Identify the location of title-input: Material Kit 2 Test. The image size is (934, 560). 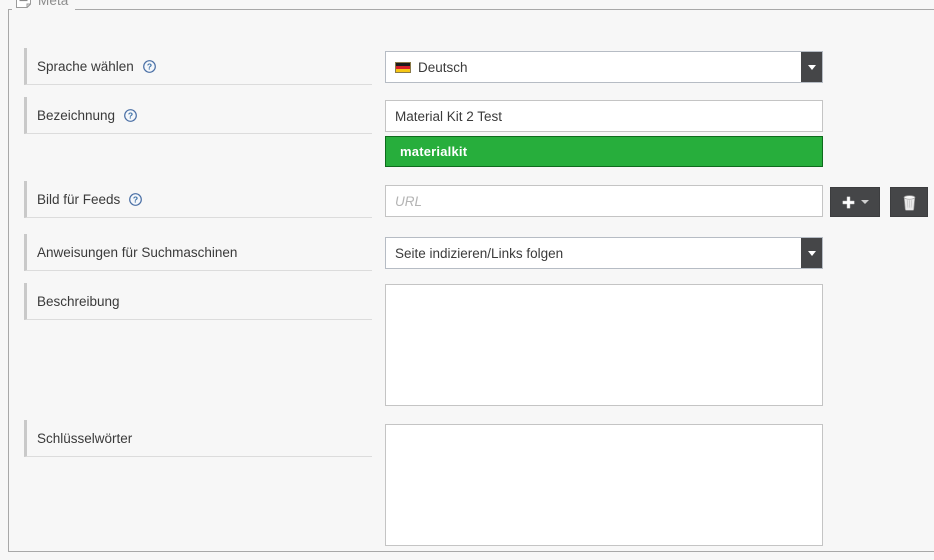
(604, 116).